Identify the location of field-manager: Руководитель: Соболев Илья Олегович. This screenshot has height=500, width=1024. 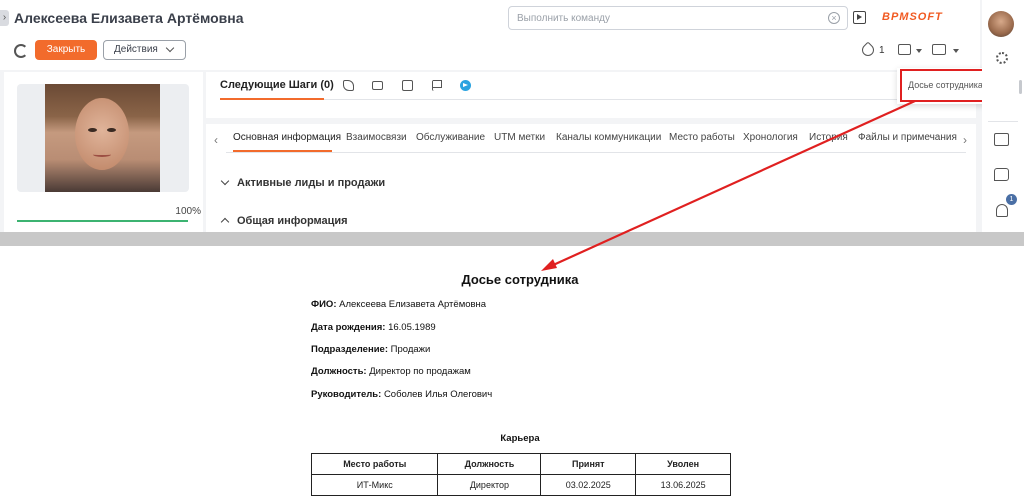
(401, 394).